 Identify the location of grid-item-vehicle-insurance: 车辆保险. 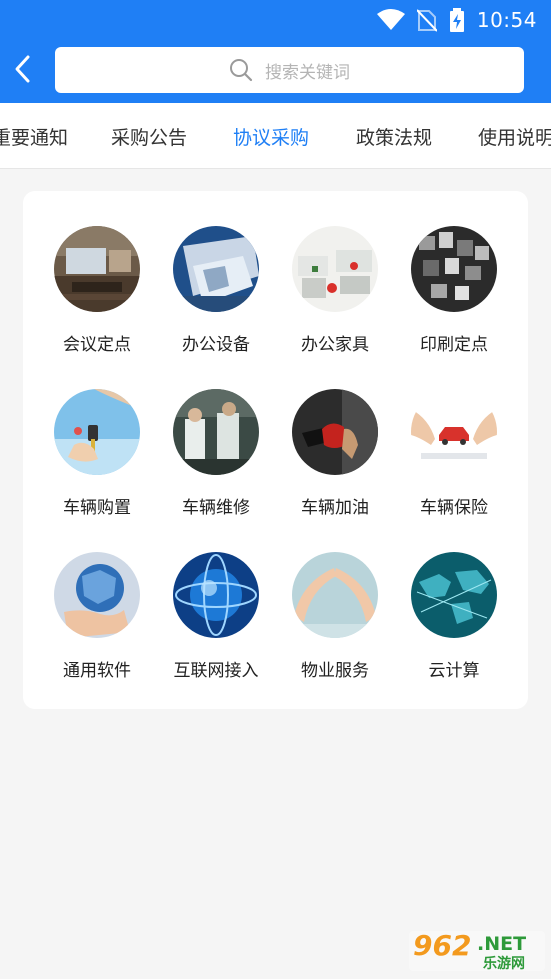
(454, 459).